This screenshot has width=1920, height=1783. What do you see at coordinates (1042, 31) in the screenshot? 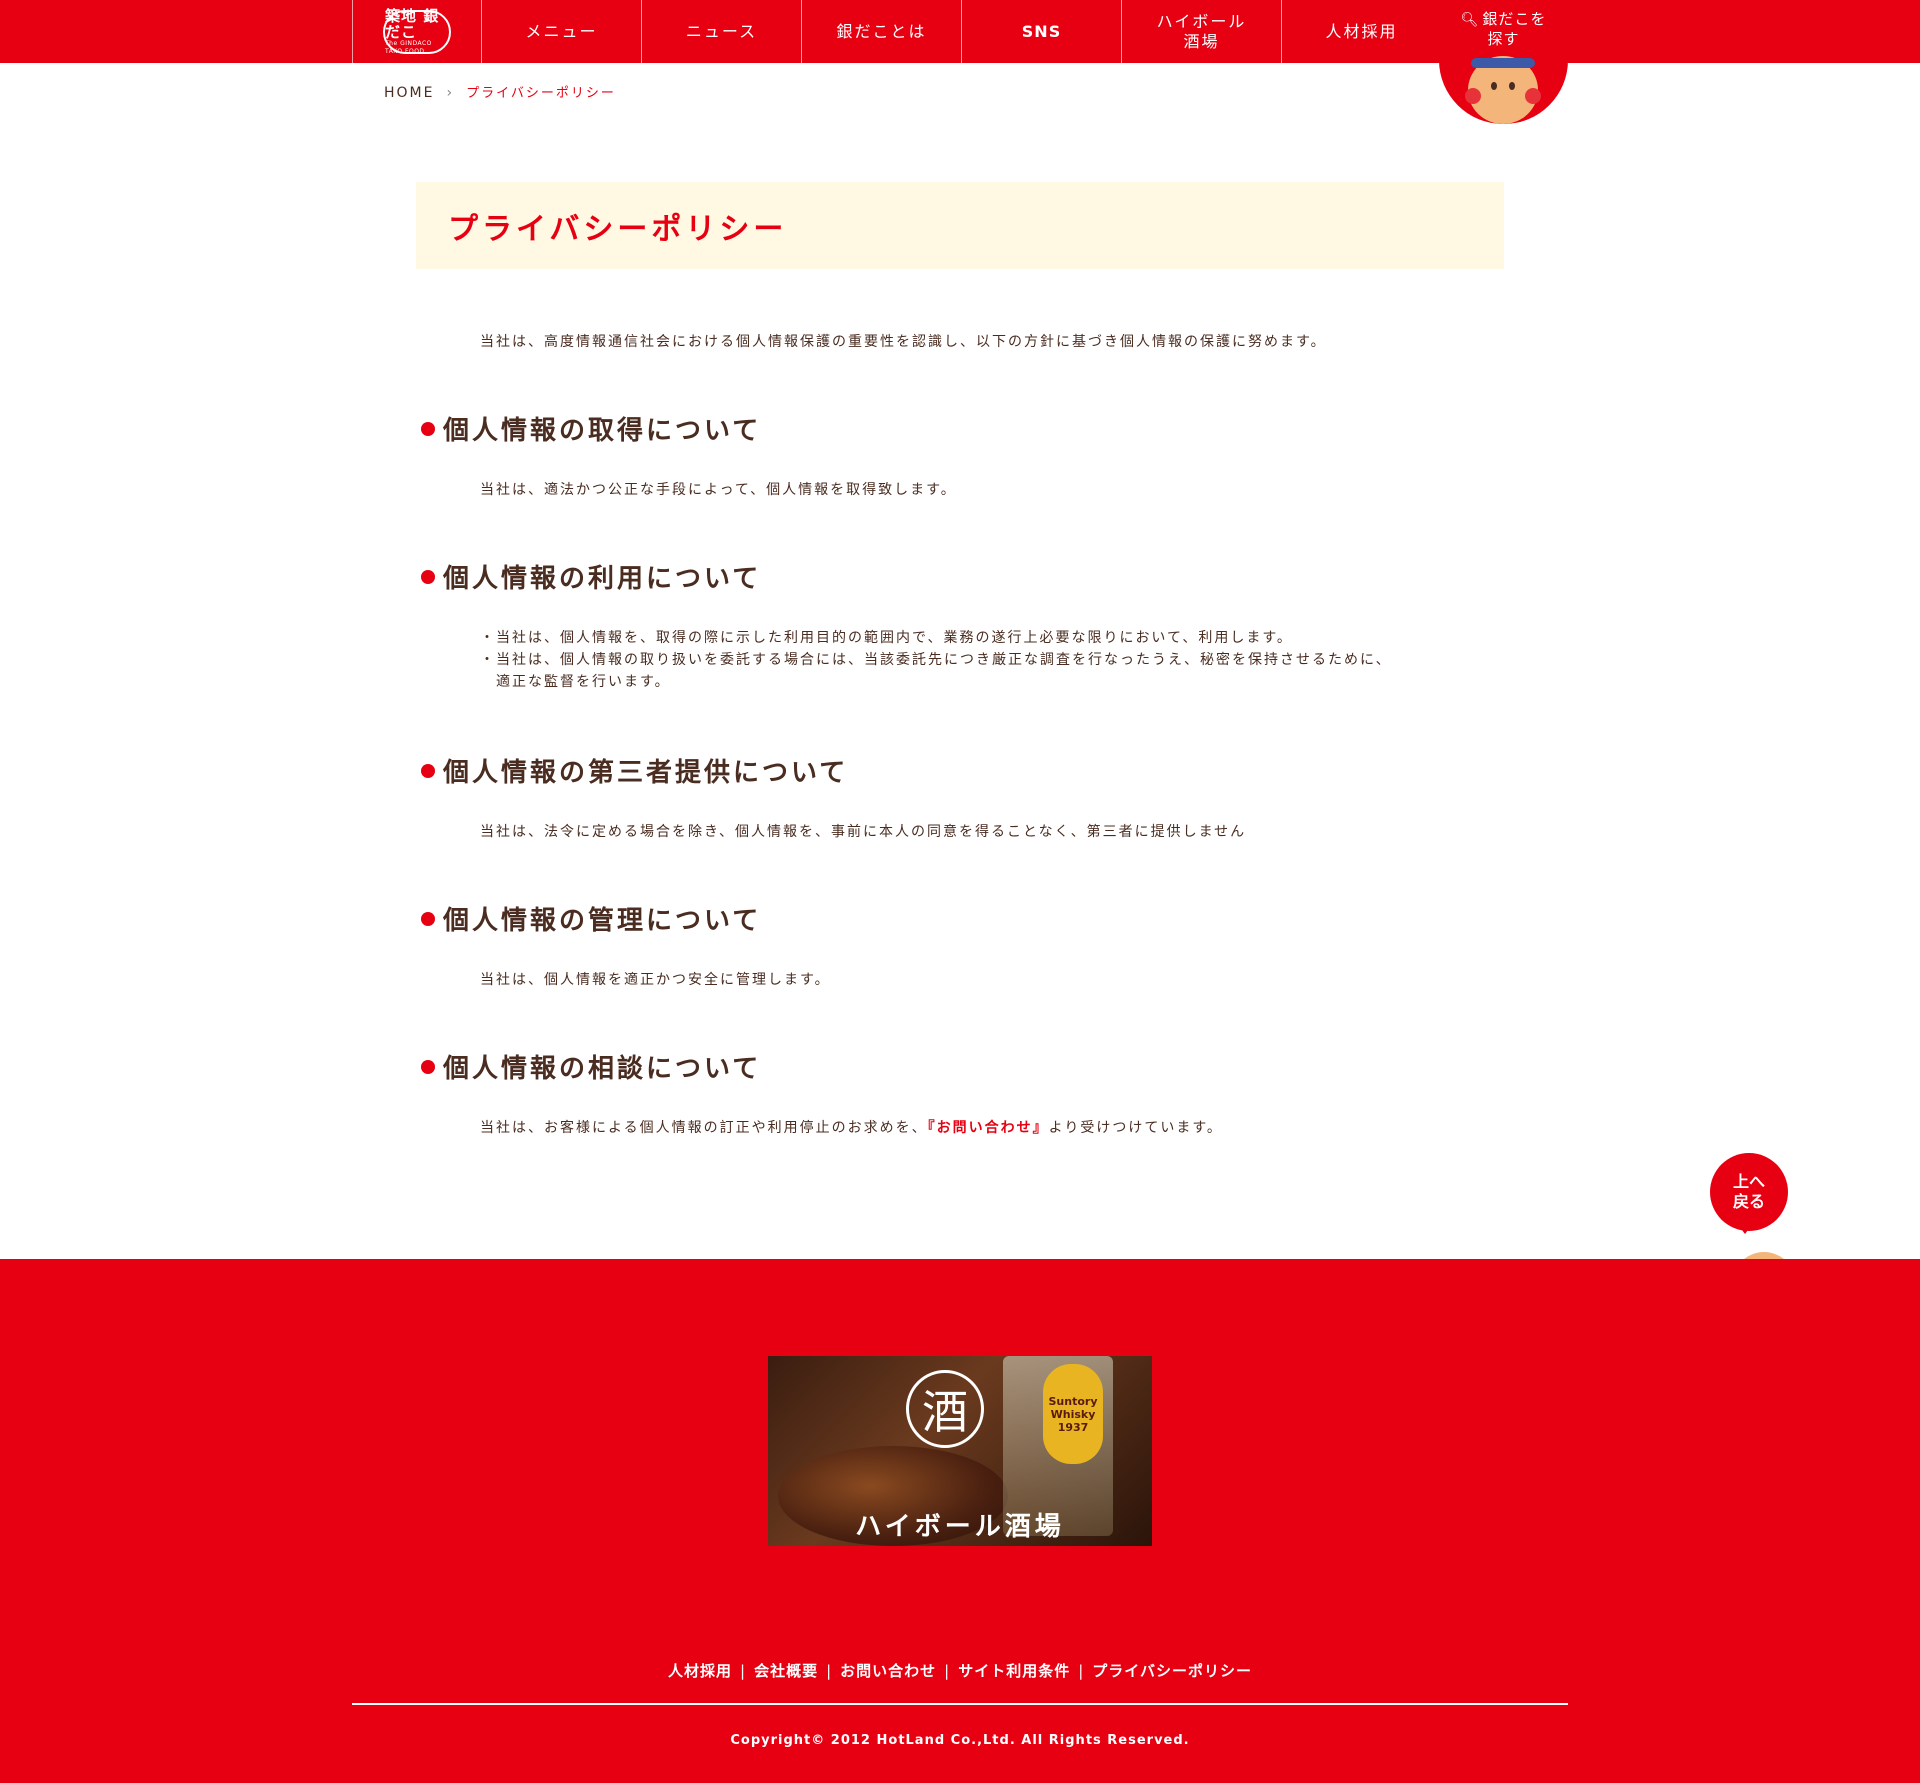
I see `nav-item-sns: SNS` at bounding box center [1042, 31].